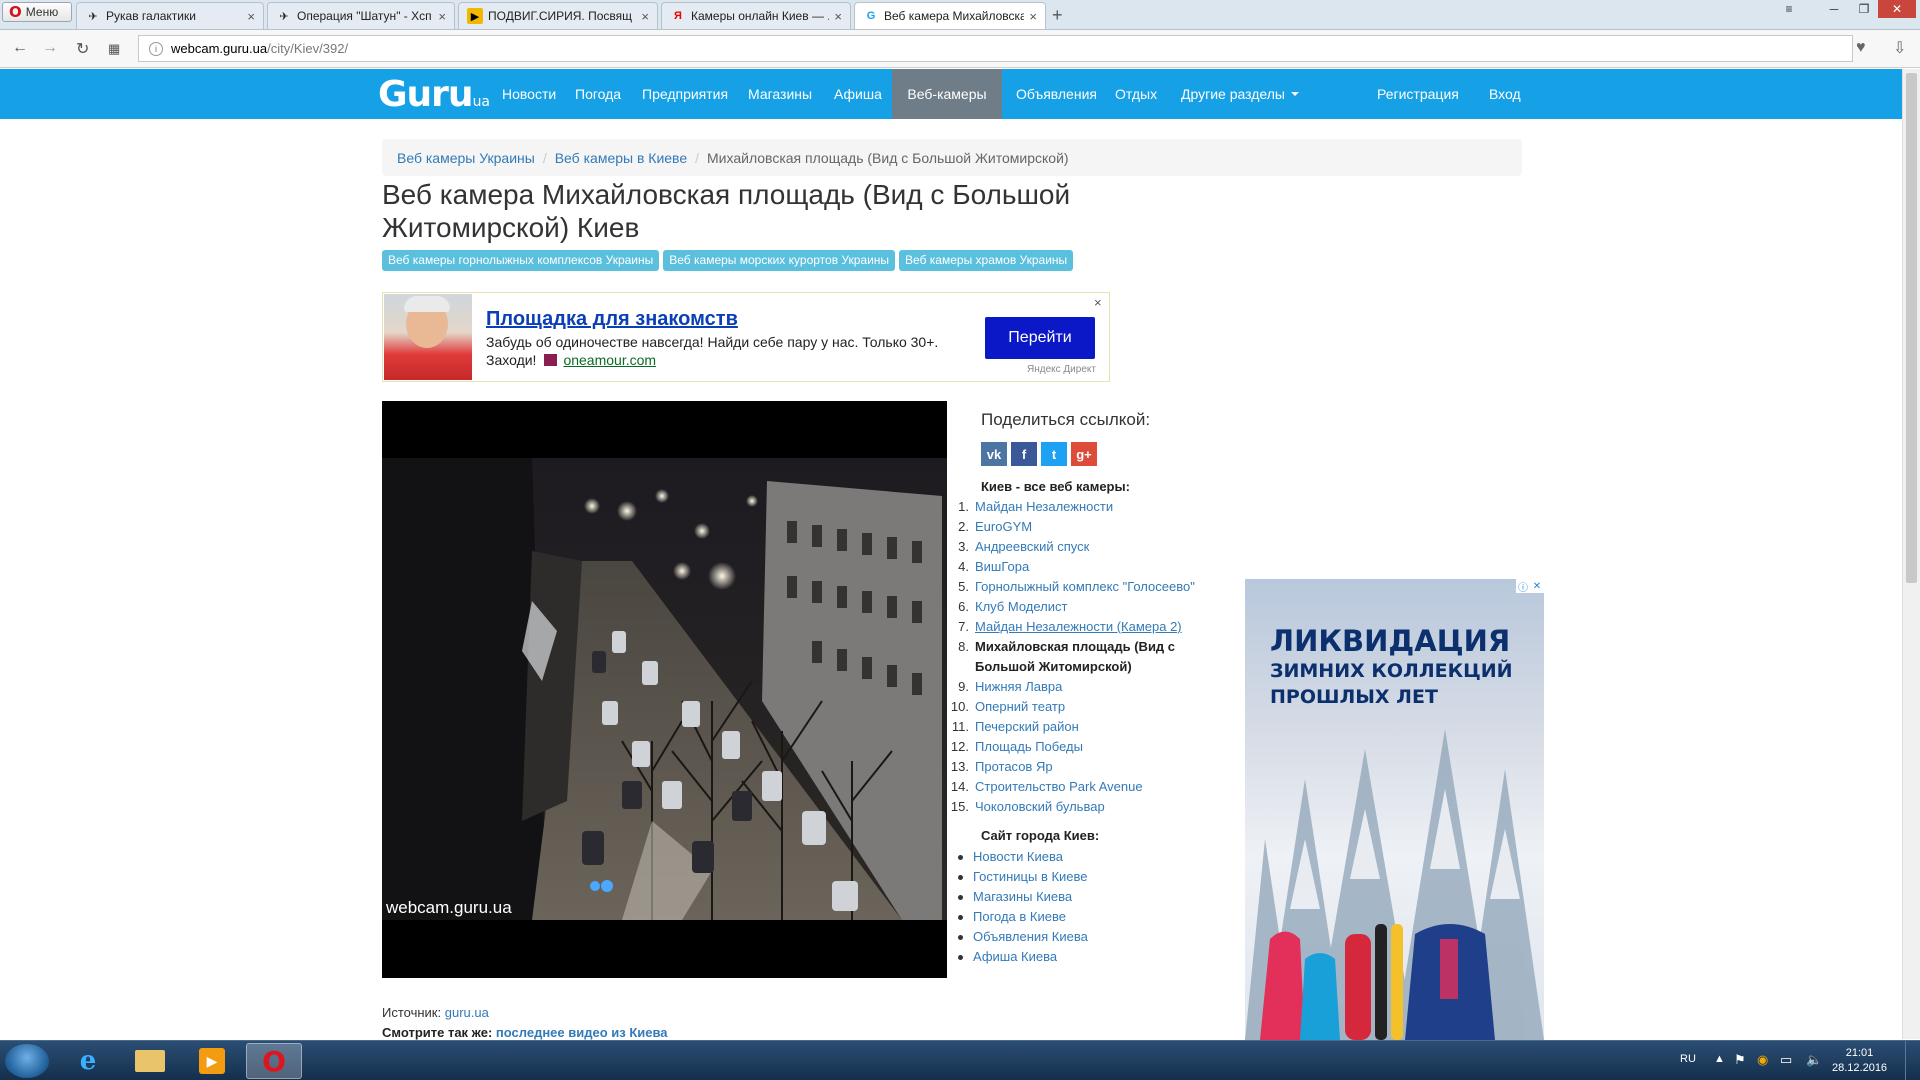  I want to click on list-item: 12. Площадь Победы, so click(1090, 747).